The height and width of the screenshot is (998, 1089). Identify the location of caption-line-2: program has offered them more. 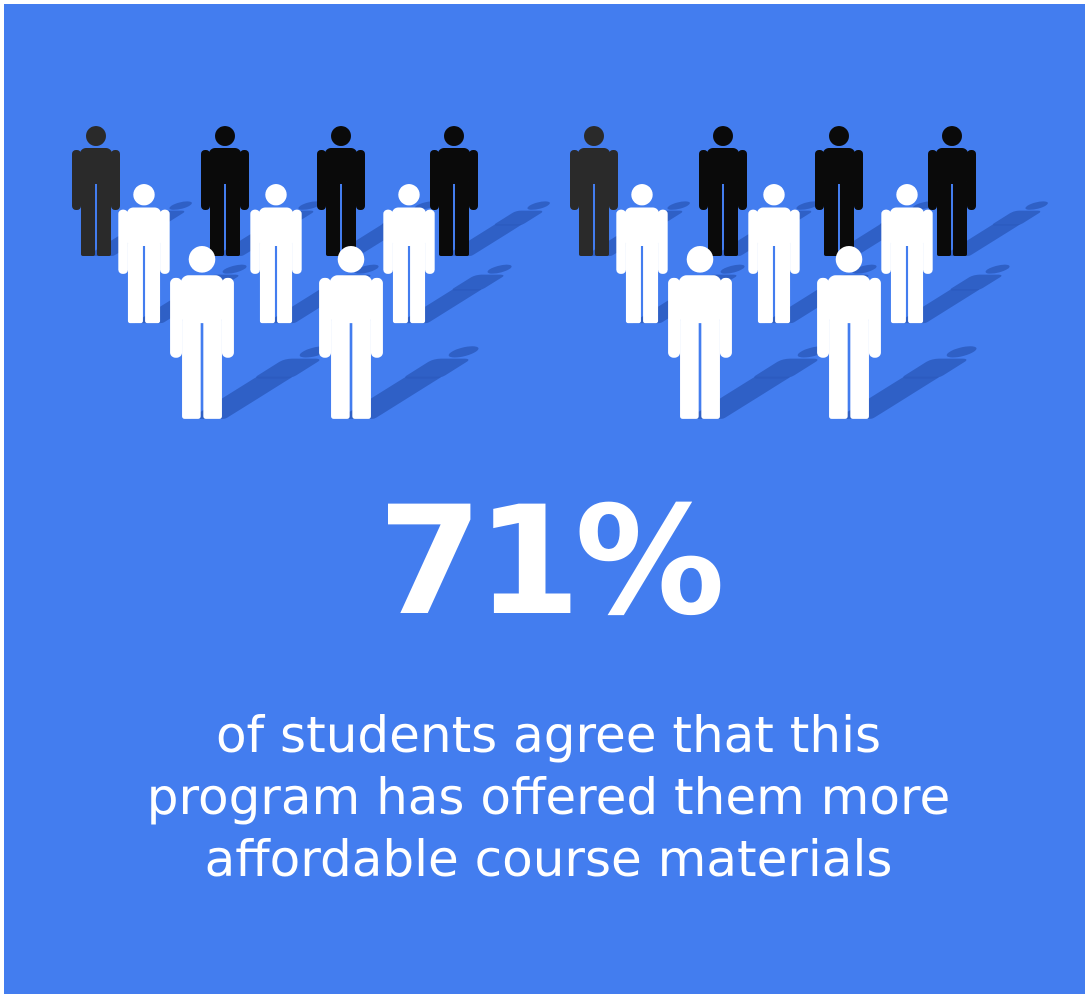
(548, 797).